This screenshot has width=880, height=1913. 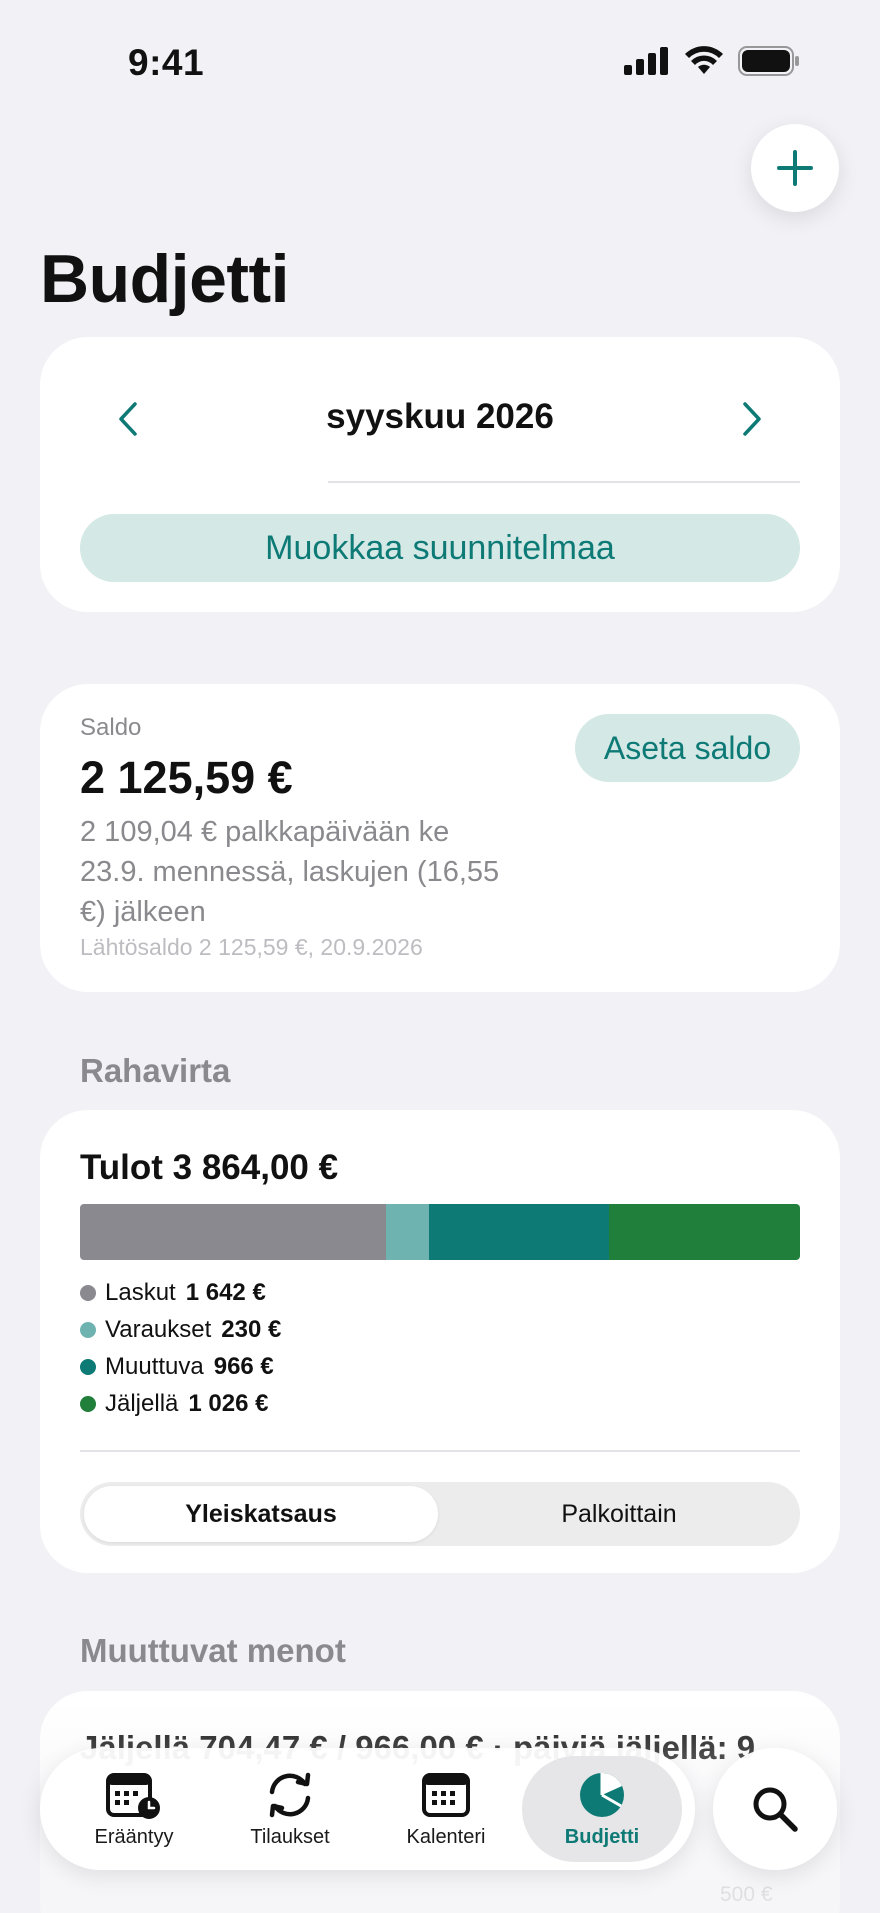 What do you see at coordinates (251, 947) in the screenshot?
I see `starting-balance-note: Lähtösaldo 2 125,59 €, 20.9.2026` at bounding box center [251, 947].